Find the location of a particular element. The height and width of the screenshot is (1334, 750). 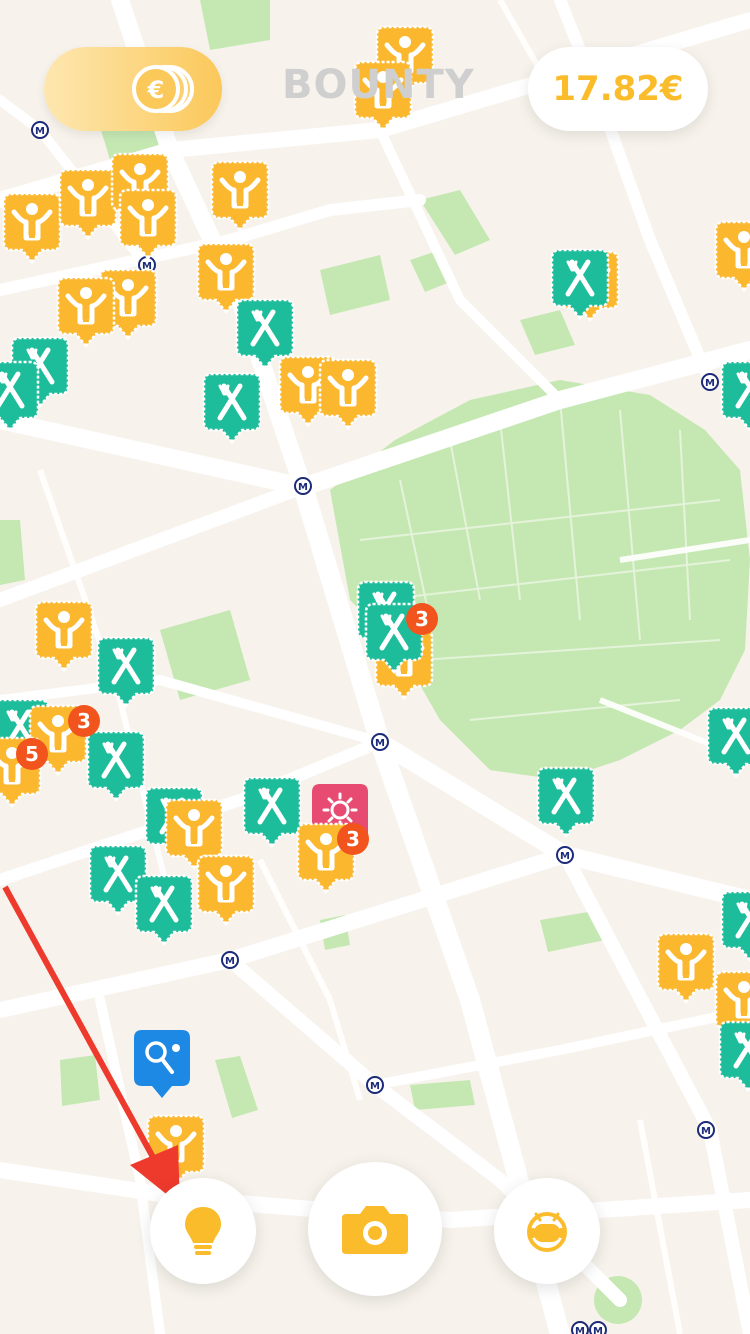

balance-button: 17.82€ is located at coordinates (618, 89).